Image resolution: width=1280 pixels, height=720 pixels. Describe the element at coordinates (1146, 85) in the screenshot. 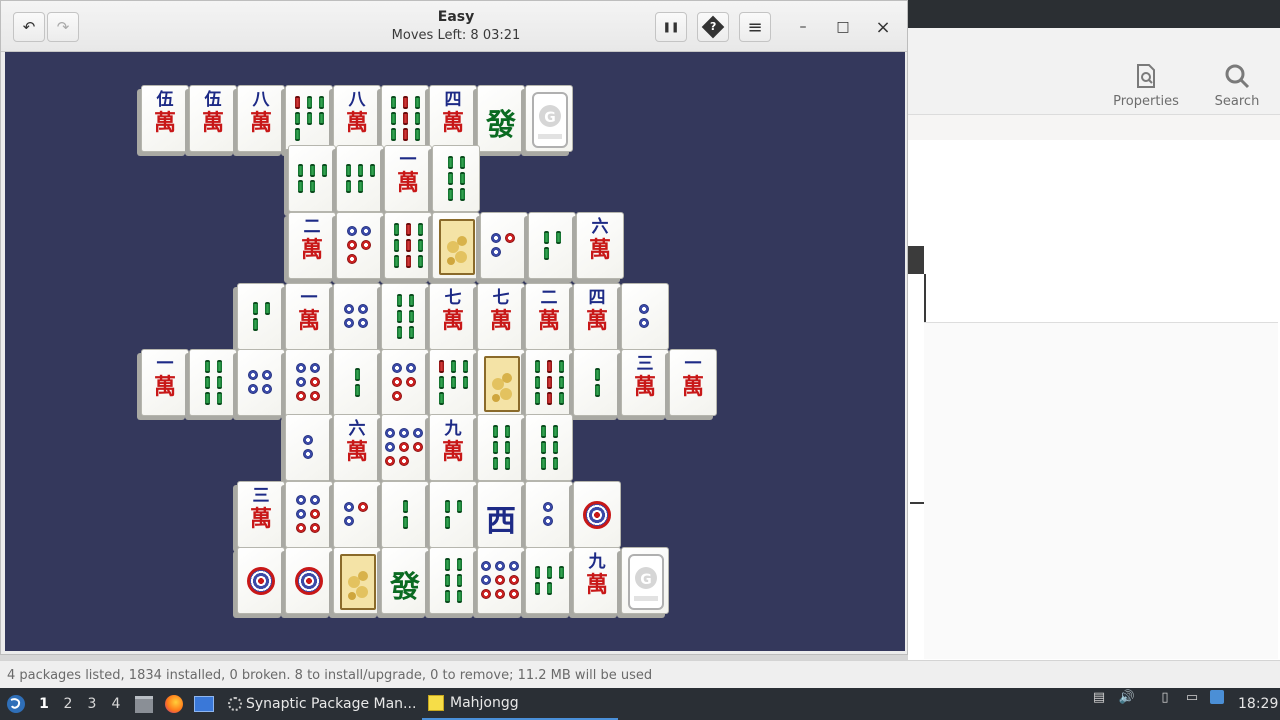

I see `properties-button: Properties` at that location.